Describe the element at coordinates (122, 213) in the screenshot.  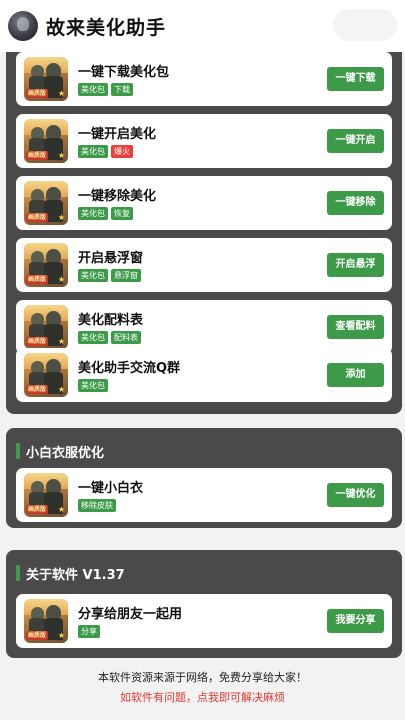
I see `tag-badge: 恢复` at that location.